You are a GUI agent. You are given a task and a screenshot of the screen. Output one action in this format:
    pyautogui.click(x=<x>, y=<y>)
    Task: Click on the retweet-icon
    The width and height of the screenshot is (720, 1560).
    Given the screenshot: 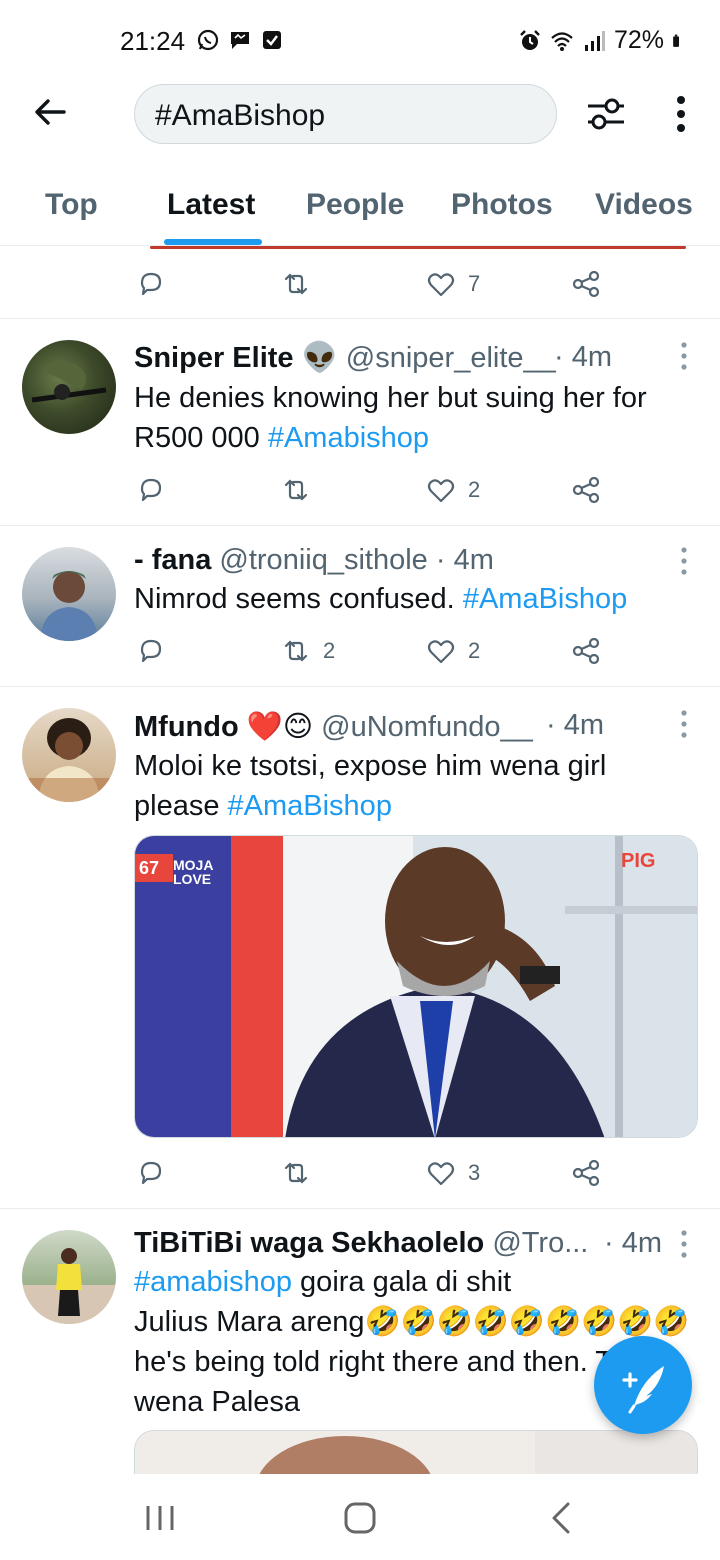 What is the action you would take?
    pyautogui.click(x=296, y=490)
    